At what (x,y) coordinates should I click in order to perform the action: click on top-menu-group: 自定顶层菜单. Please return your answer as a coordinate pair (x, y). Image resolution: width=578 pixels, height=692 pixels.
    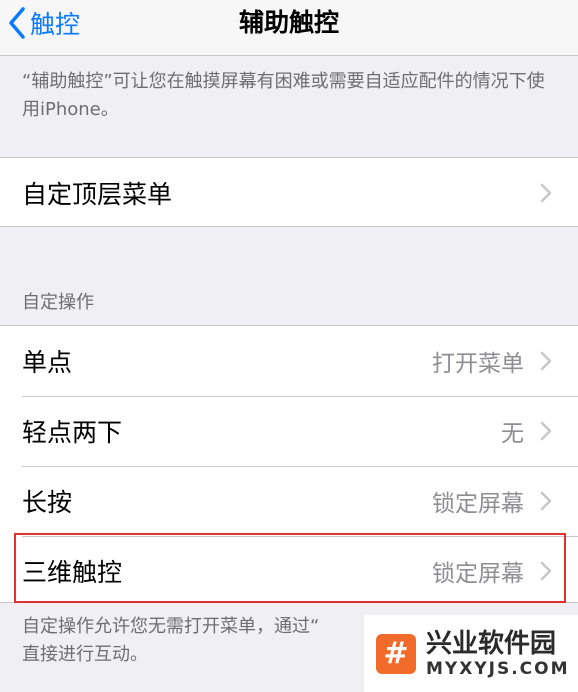
    Looking at the image, I should click on (289, 192).